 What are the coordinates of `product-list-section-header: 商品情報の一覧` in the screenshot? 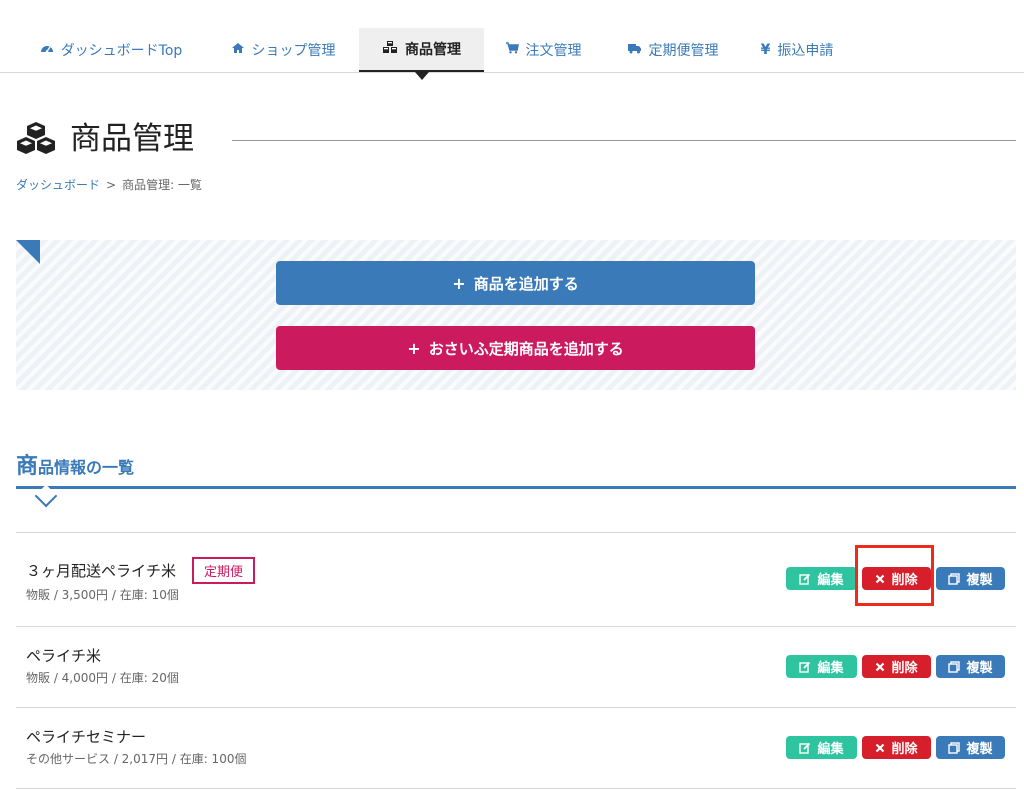 It's located at (516, 478).